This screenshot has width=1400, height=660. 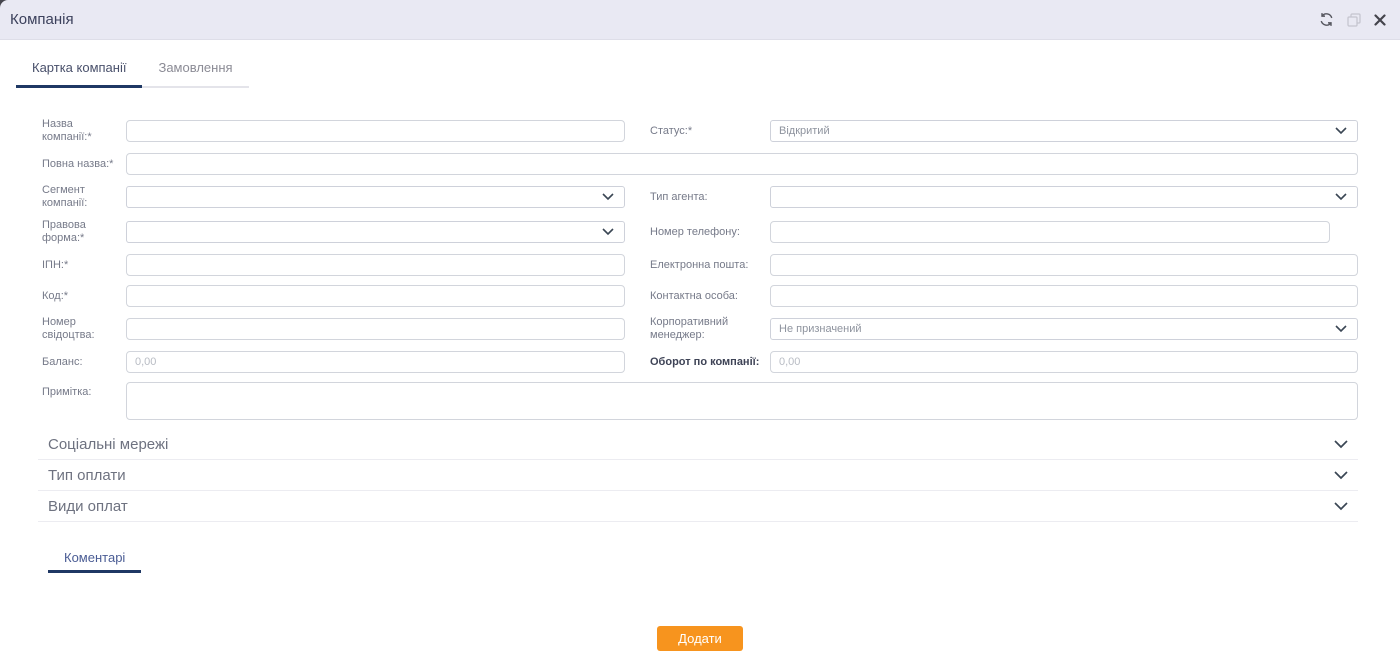 I want to click on section-label: Види оплат, so click(x=88, y=506).